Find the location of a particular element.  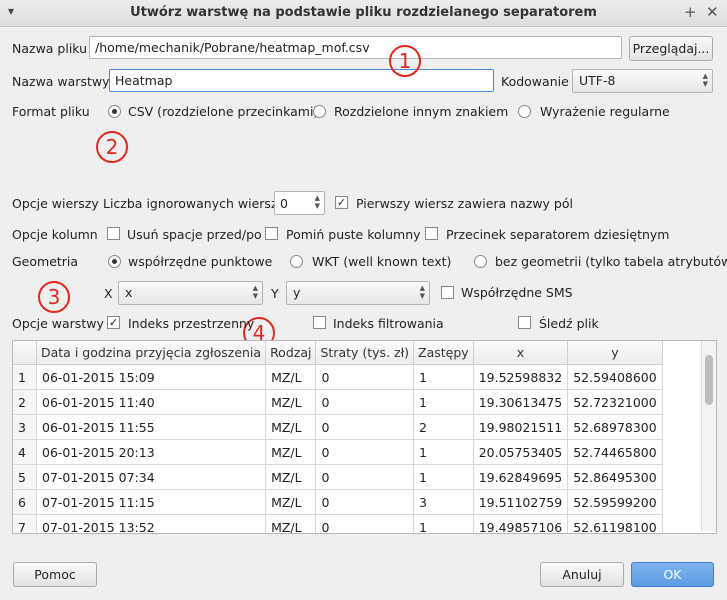

table-cell: 52.59599200 is located at coordinates (615, 502).